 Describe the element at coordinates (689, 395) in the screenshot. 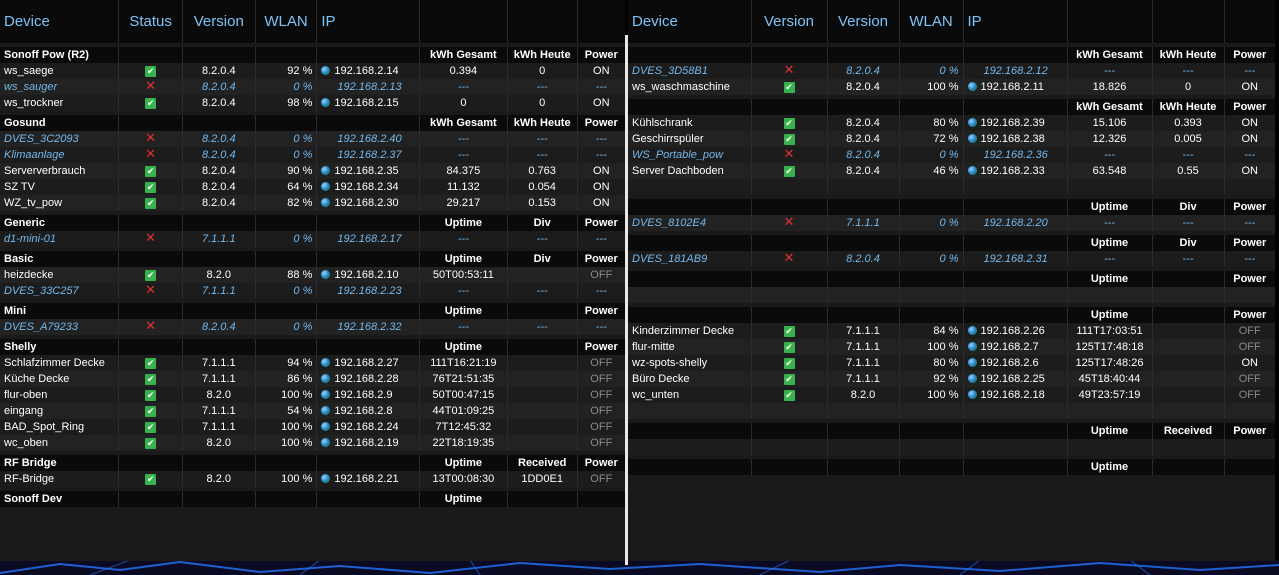

I see `device-name: wc_unten` at that location.